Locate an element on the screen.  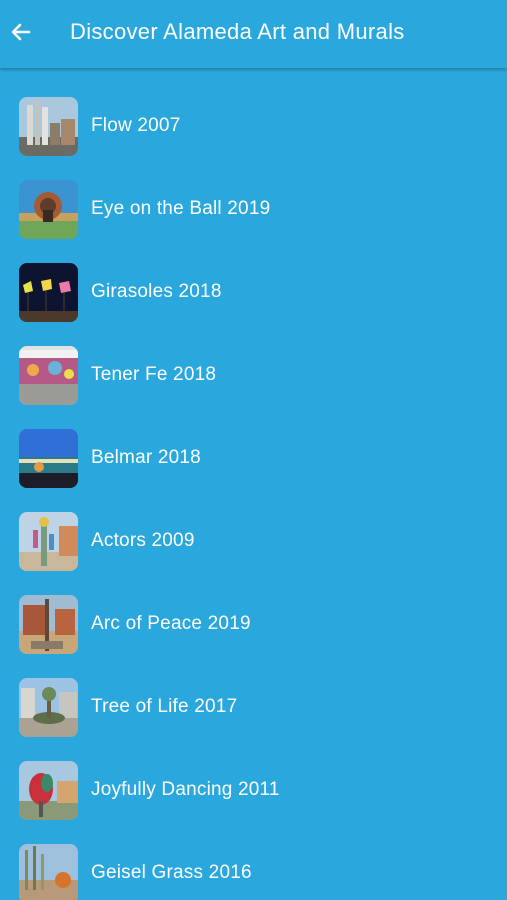
item-title: Tree of Life 2017 is located at coordinates (164, 706).